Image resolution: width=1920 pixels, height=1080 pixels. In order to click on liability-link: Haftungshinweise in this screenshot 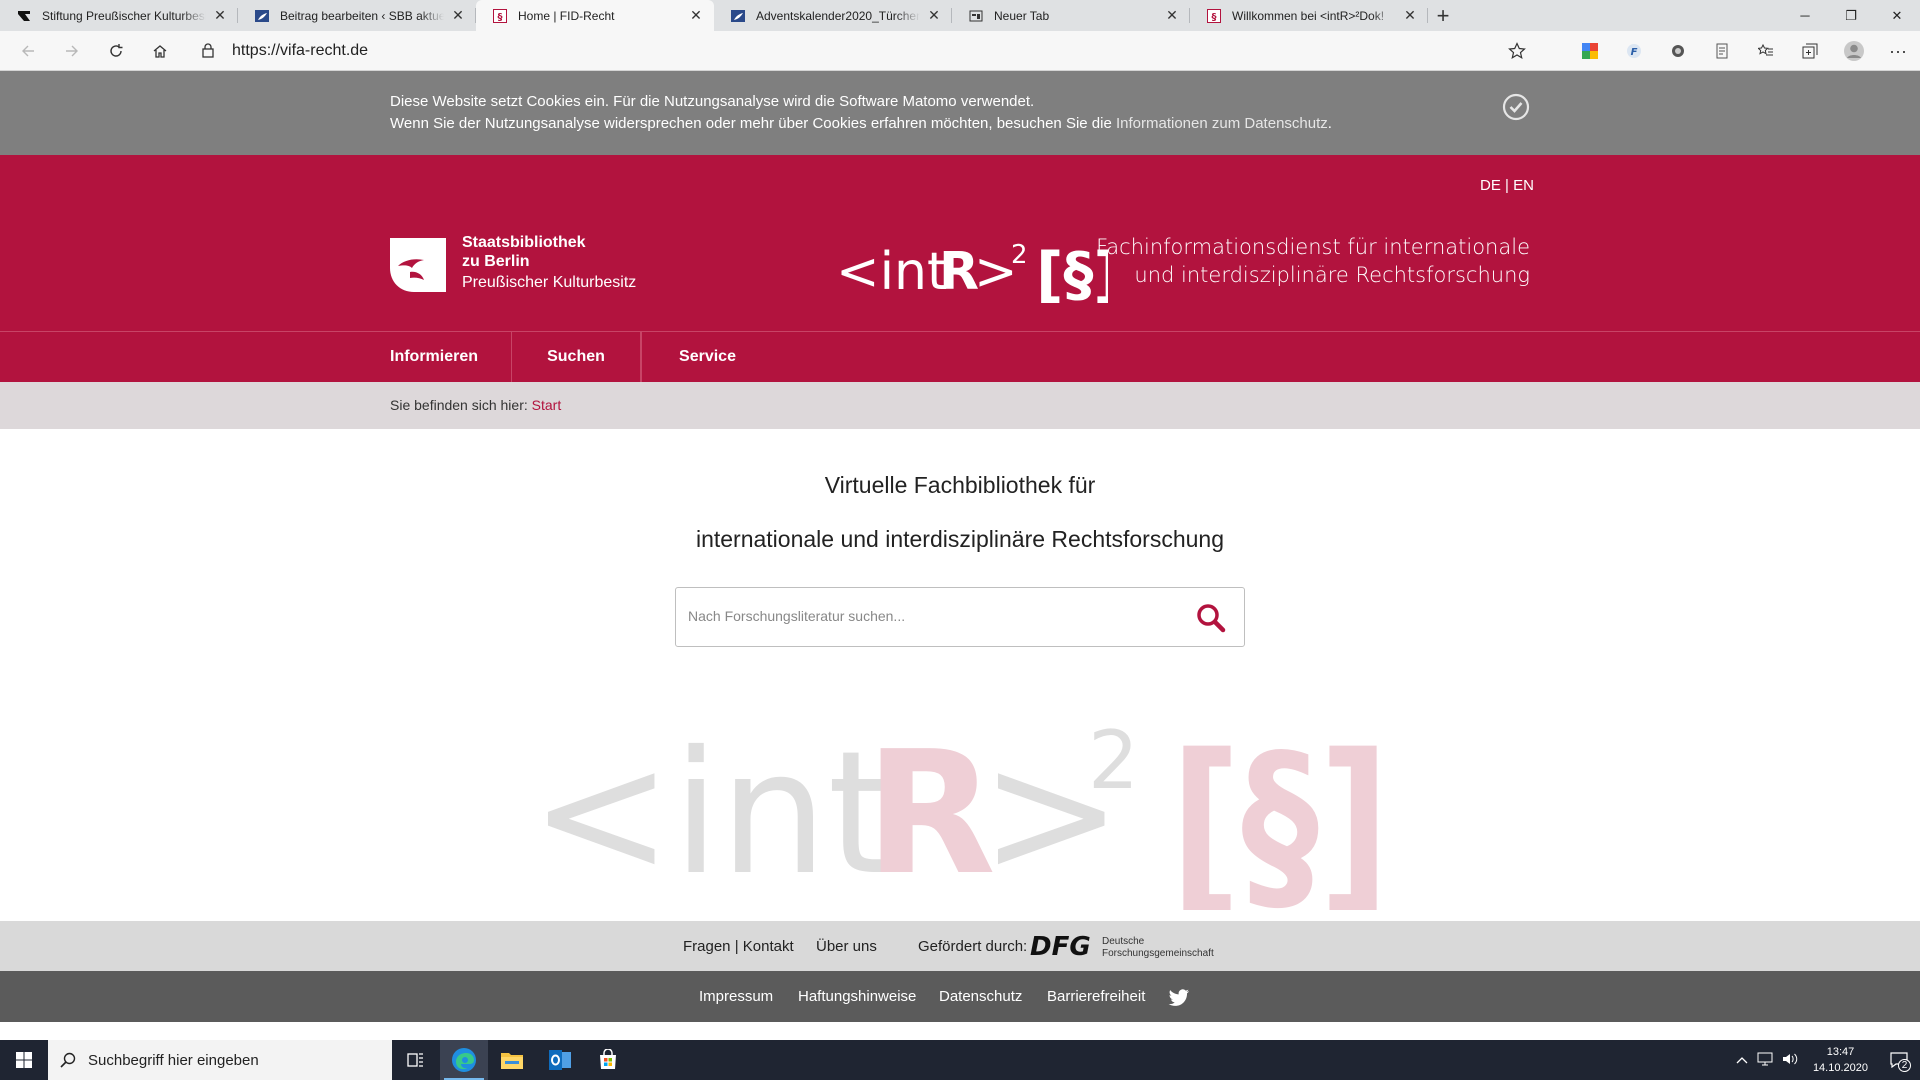, I will do `click(857, 996)`.